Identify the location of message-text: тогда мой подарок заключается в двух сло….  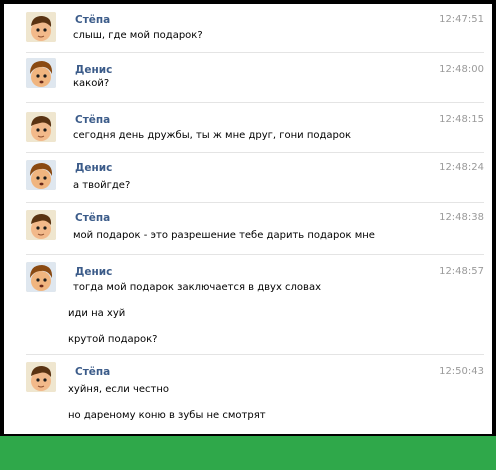
(197, 287).